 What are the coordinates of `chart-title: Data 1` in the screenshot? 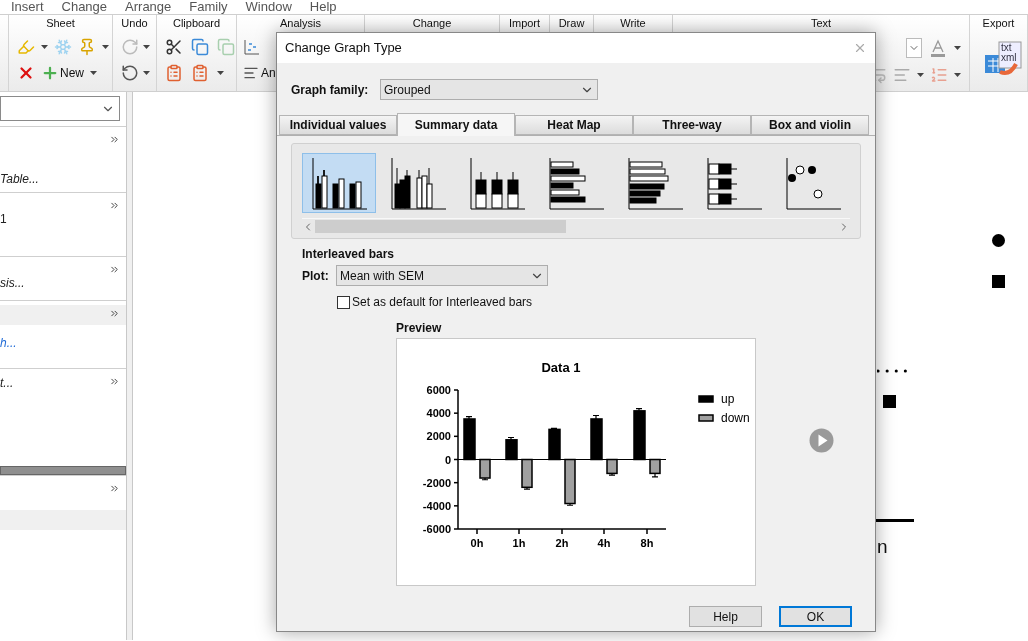 It's located at (561, 367).